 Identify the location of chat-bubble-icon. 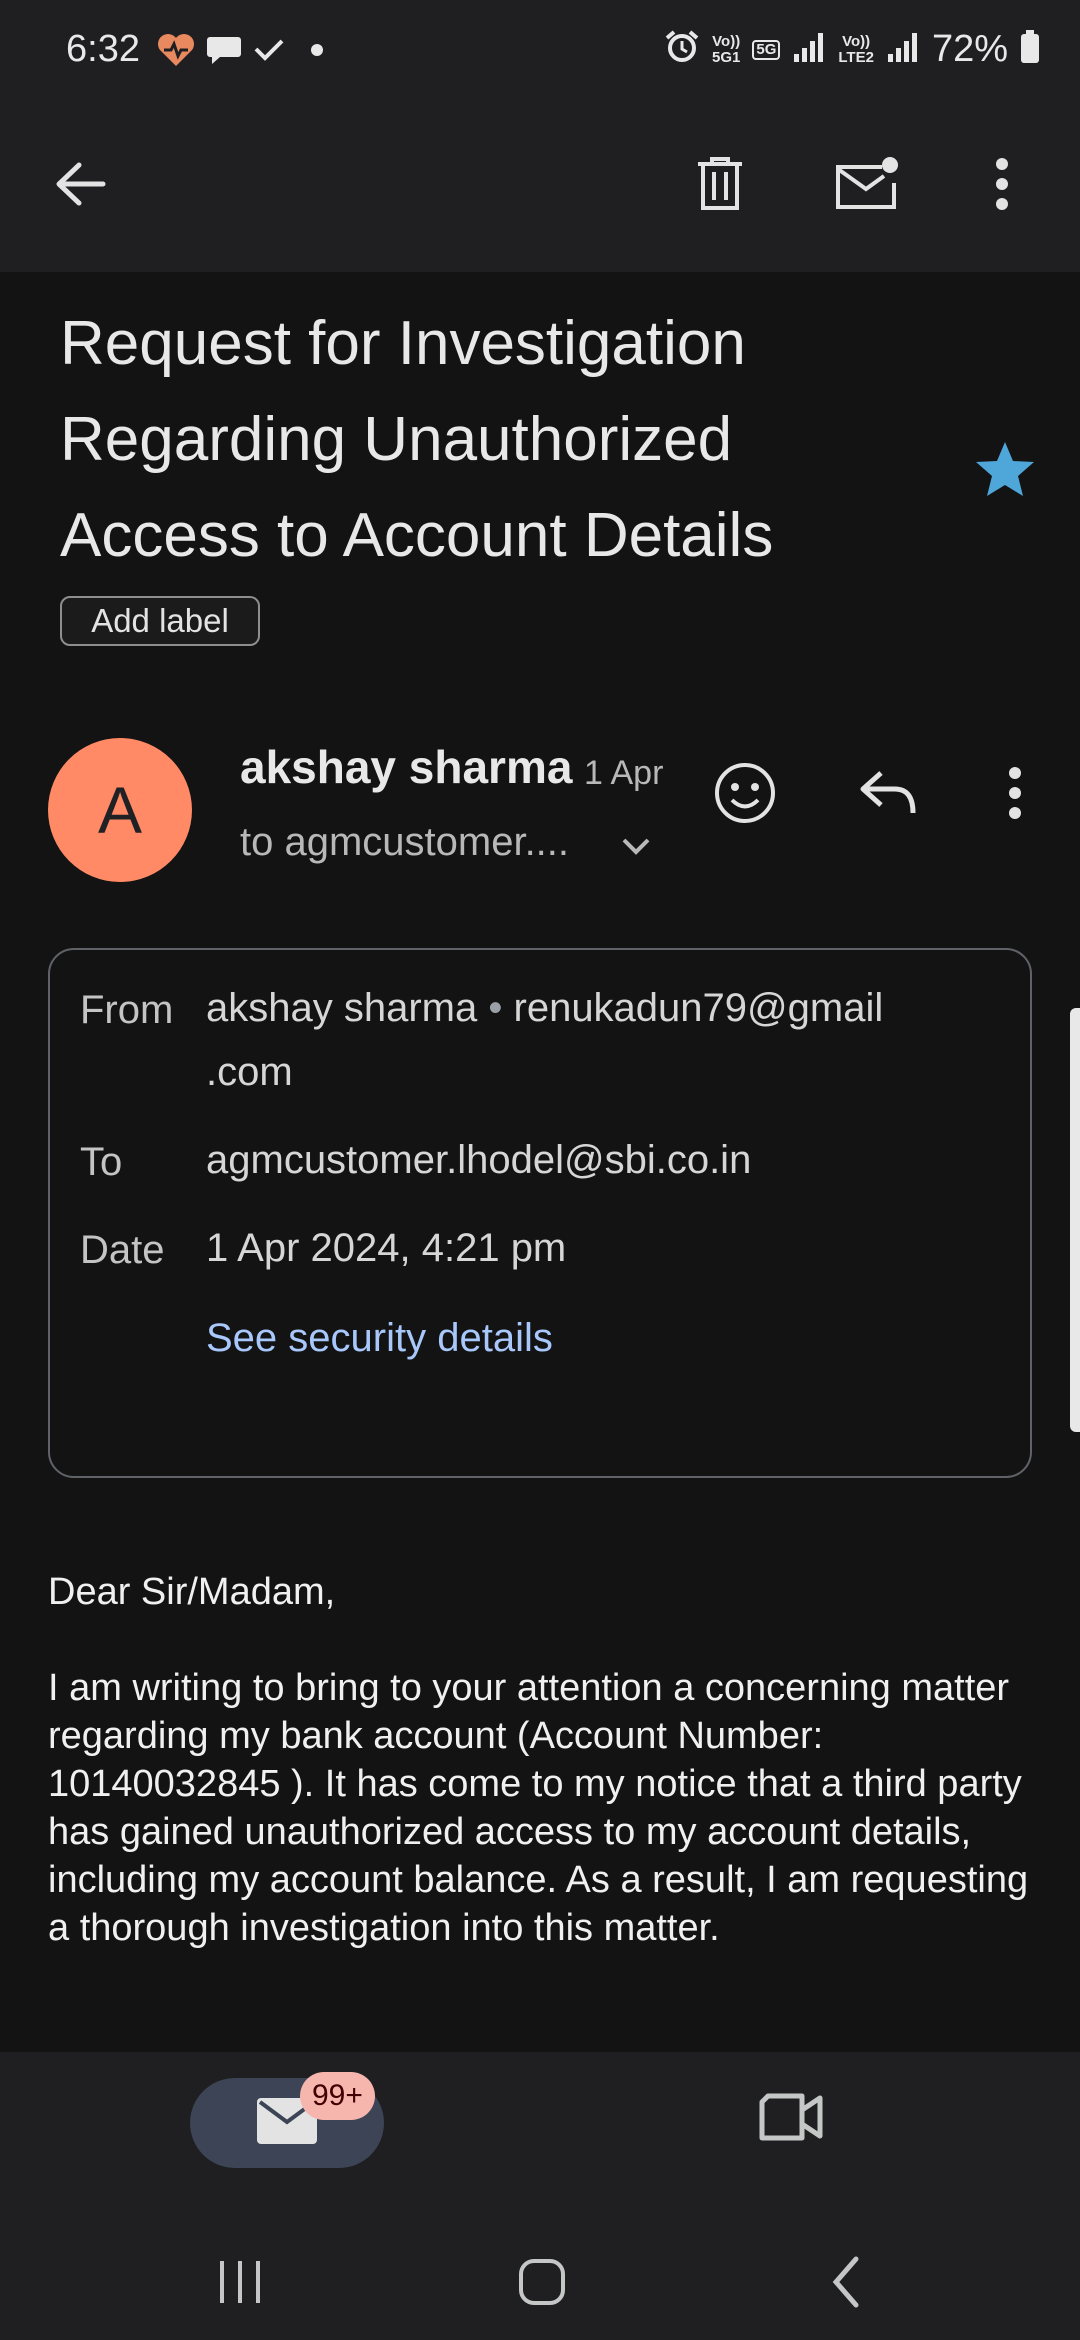
(224, 52).